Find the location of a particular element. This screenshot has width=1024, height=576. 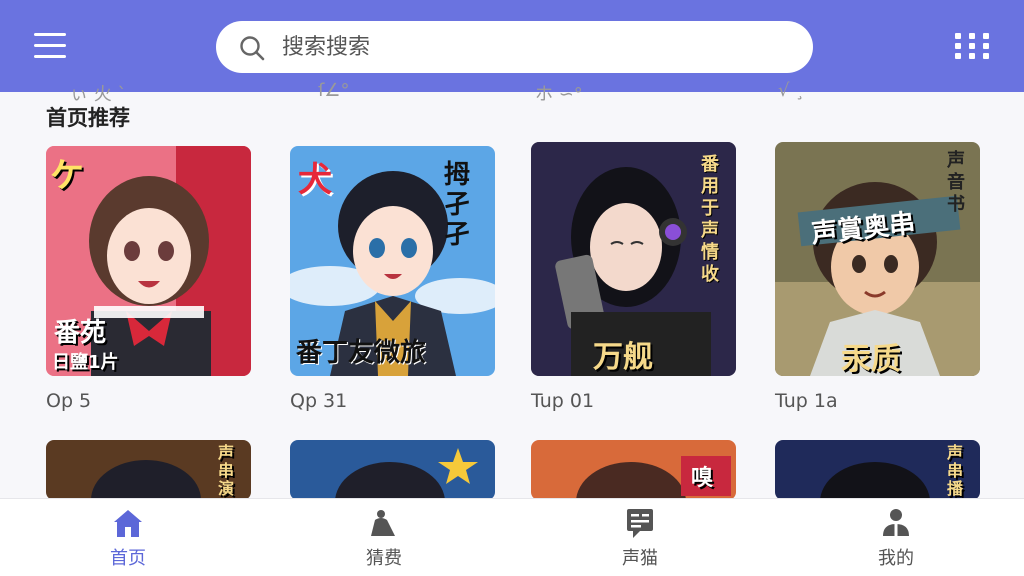

book-cover is located at coordinates (392, 470).